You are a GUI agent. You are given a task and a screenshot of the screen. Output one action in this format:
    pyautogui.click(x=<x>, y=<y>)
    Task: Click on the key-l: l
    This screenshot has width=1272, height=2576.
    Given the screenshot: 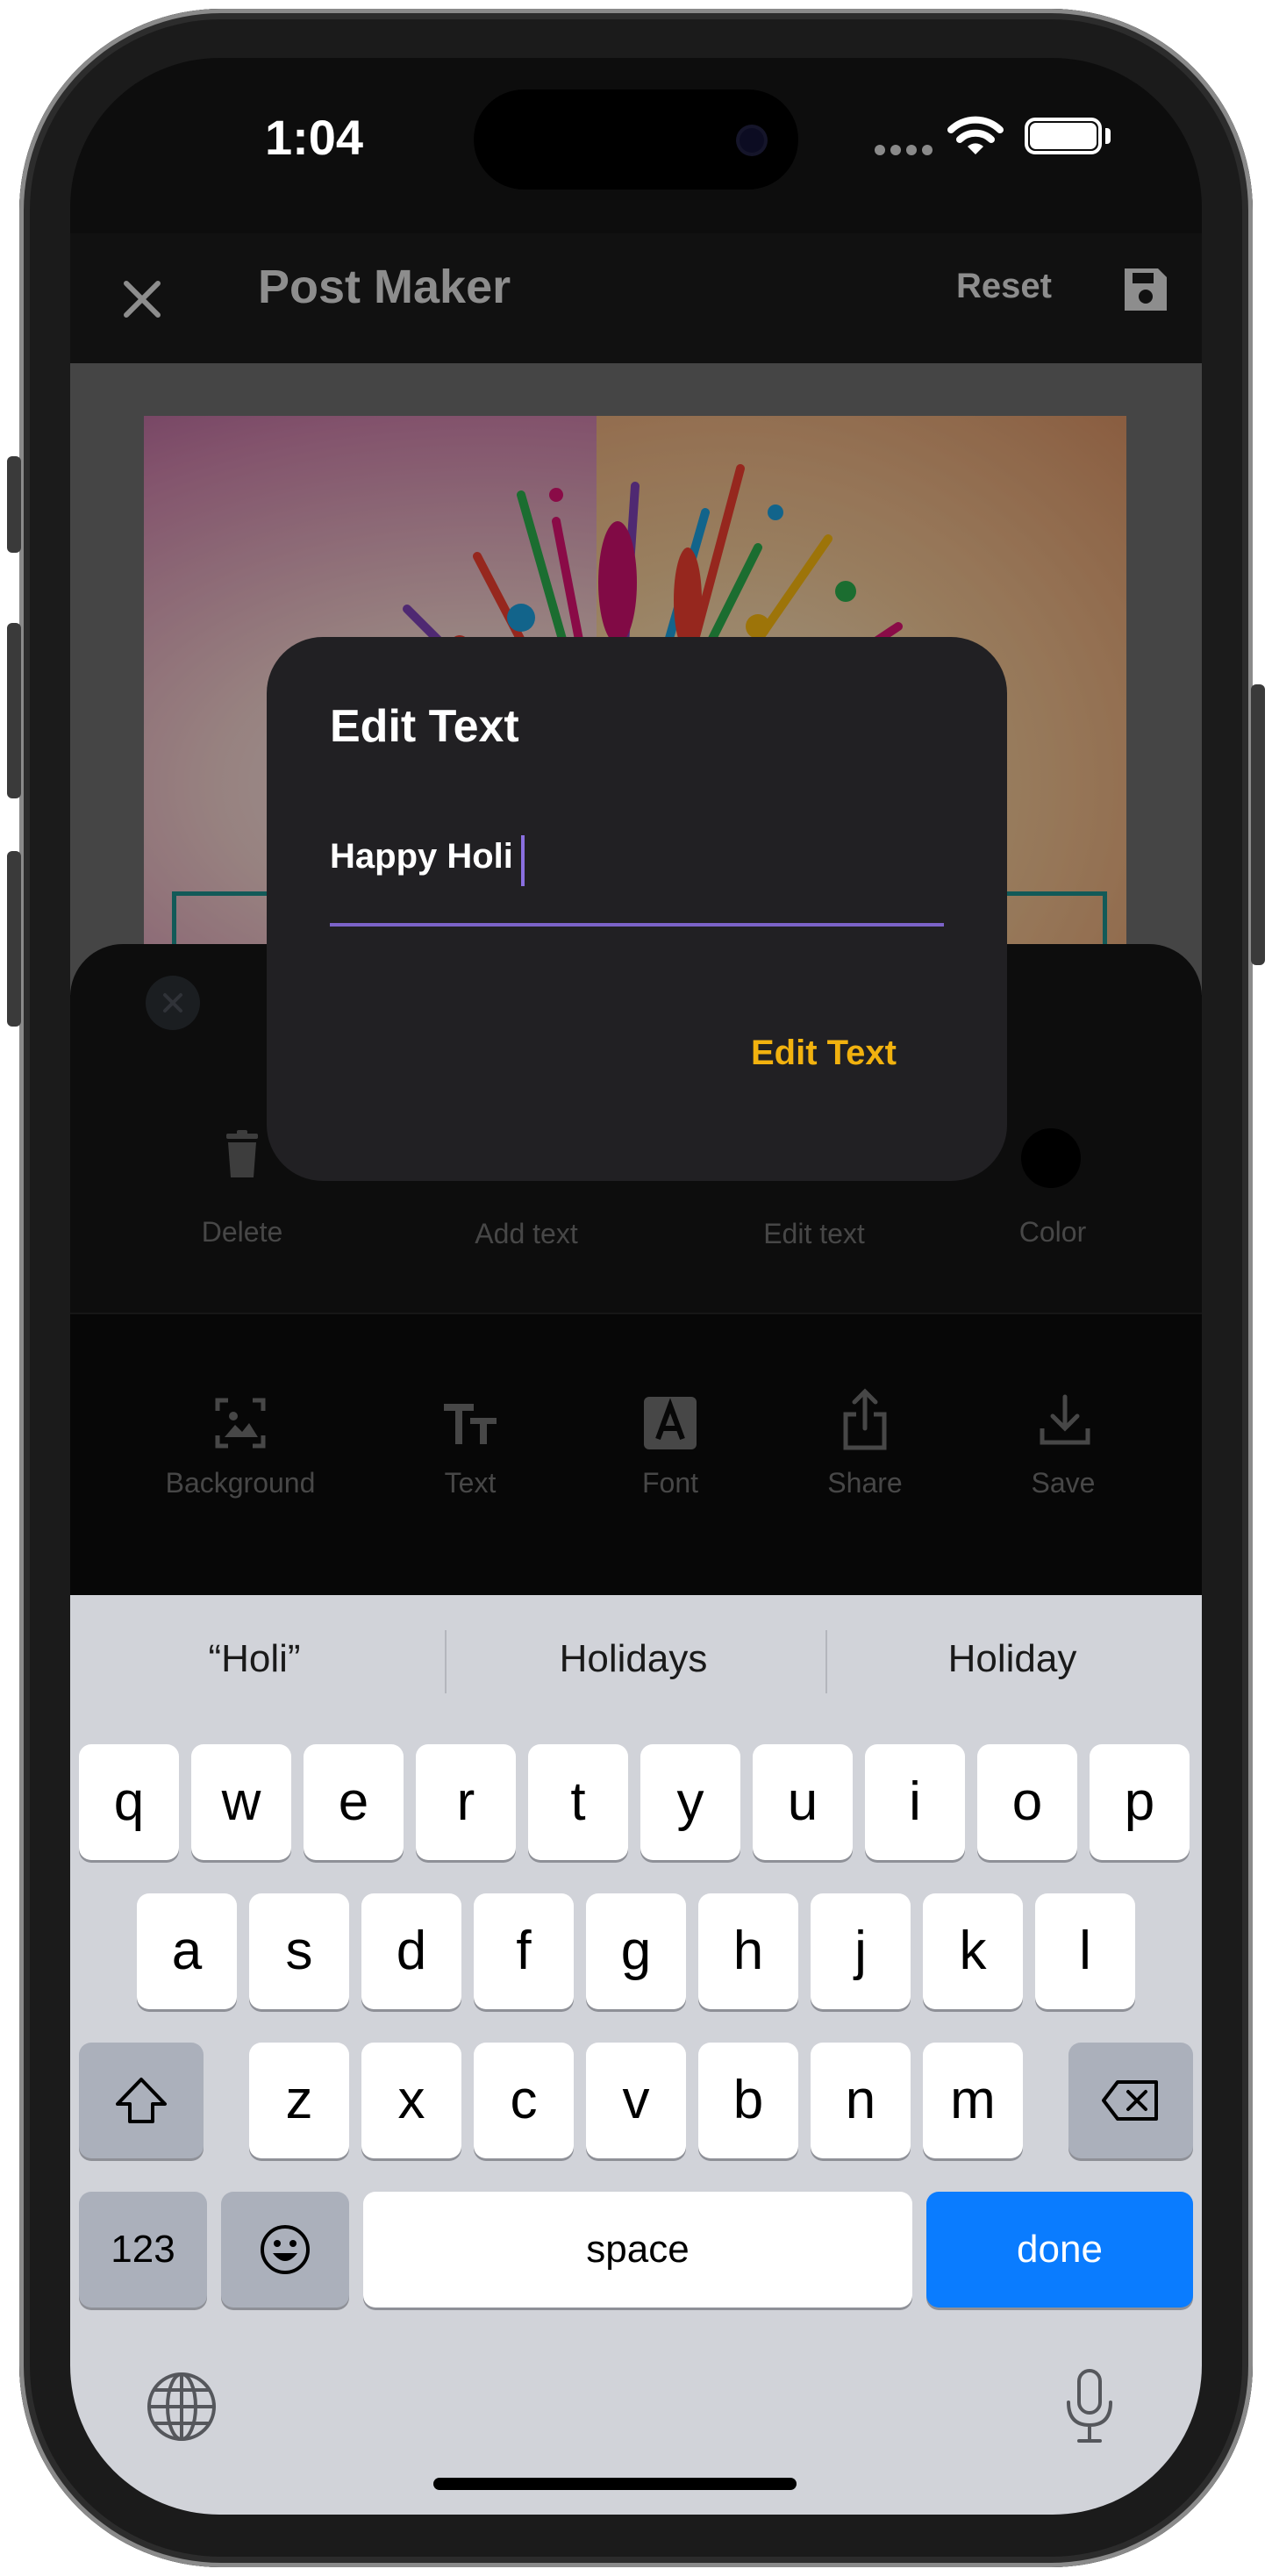 What is the action you would take?
    pyautogui.click(x=1085, y=1951)
    